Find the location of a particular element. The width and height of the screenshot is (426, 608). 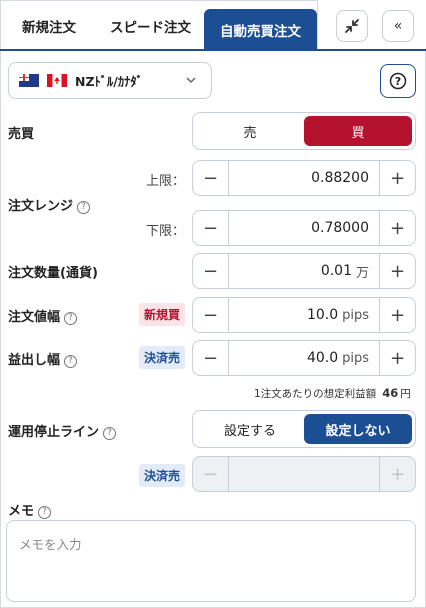

stop-line-minus-button: − is located at coordinates (211, 474).